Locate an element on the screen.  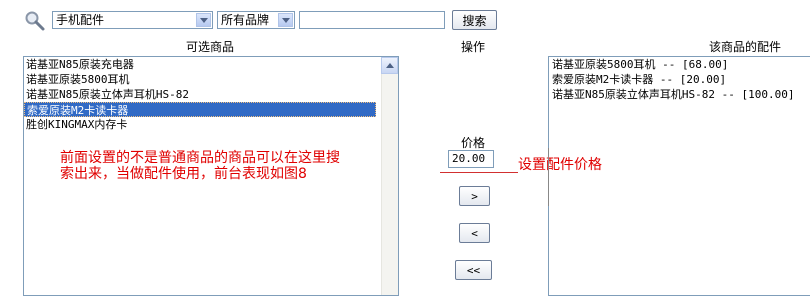
list-item: 诺基亚原装5800耳机 is located at coordinates (201, 79).